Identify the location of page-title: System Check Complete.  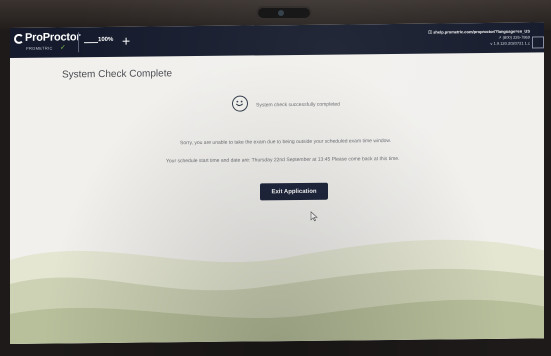
(117, 74).